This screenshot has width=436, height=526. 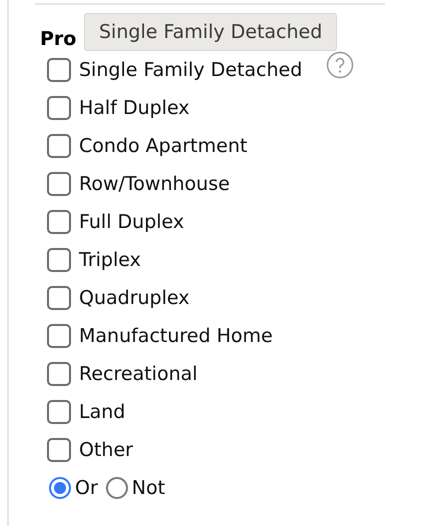 What do you see at coordinates (211, 32) in the screenshot?
I see `tooltip: Single Family Detached` at bounding box center [211, 32].